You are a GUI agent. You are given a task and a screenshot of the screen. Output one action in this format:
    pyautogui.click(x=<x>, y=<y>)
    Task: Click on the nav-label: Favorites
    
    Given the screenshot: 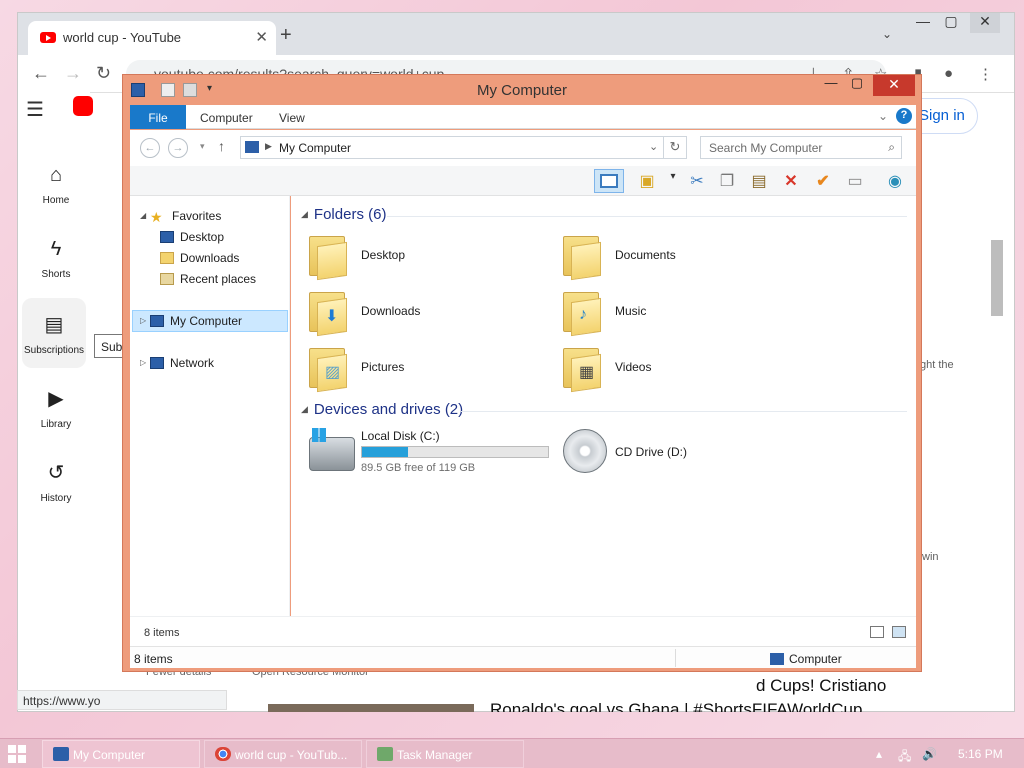 What is the action you would take?
    pyautogui.click(x=197, y=216)
    